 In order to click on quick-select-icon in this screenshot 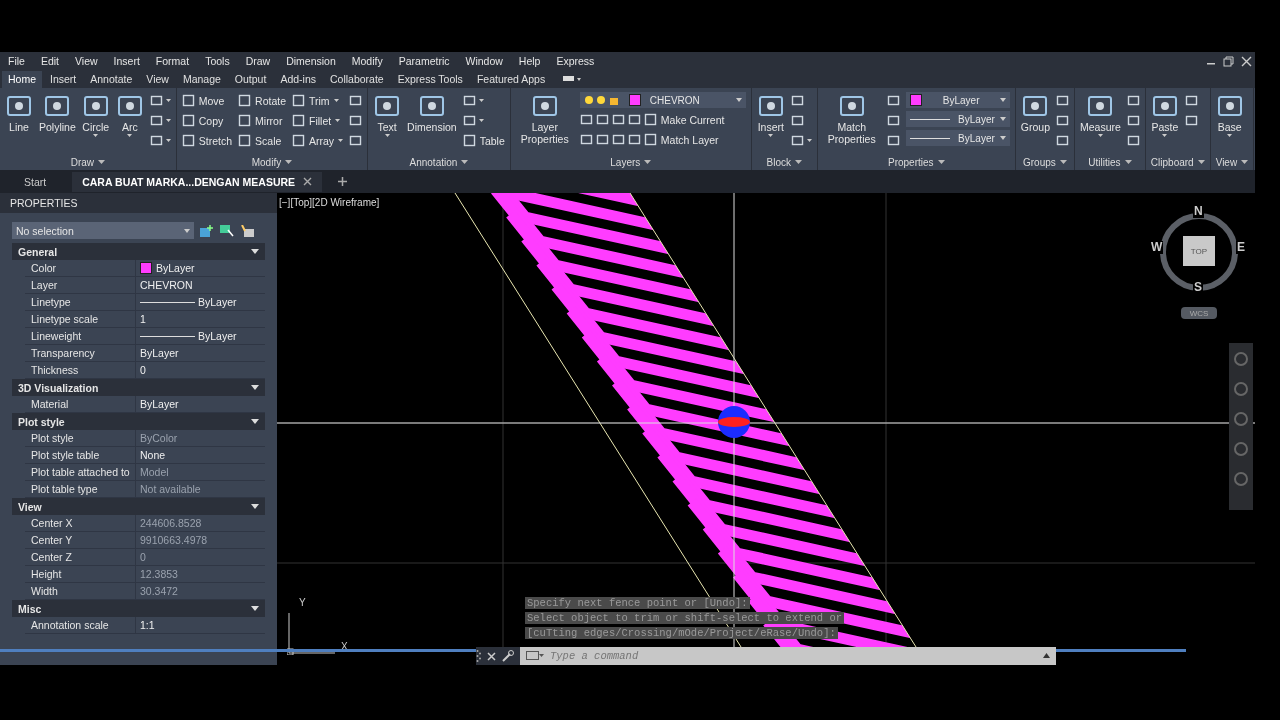, I will do `click(247, 230)`.